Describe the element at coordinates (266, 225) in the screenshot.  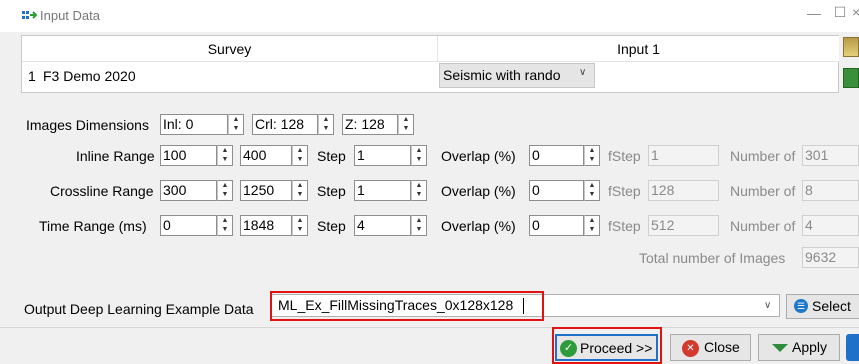
I see `time-stop-field: 1848` at that location.